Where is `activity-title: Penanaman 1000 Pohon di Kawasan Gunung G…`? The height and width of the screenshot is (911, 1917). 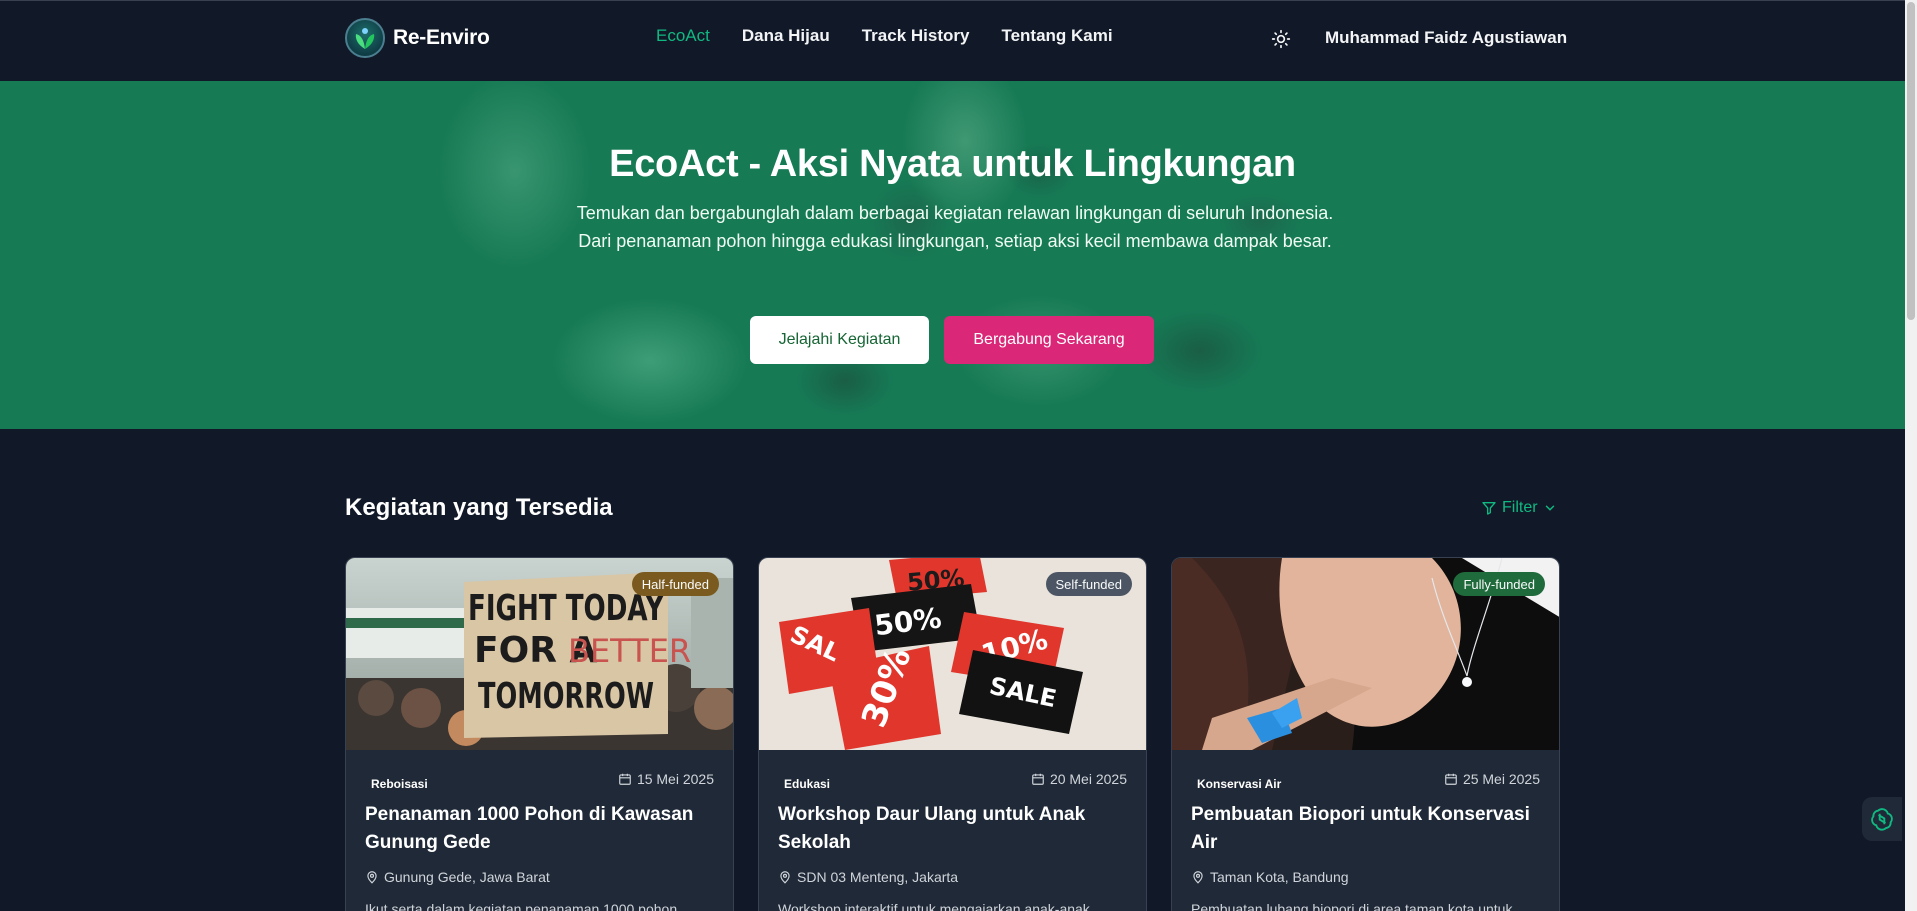
activity-title: Penanaman 1000 Pohon di Kawasan Gunung G… is located at coordinates (539, 829).